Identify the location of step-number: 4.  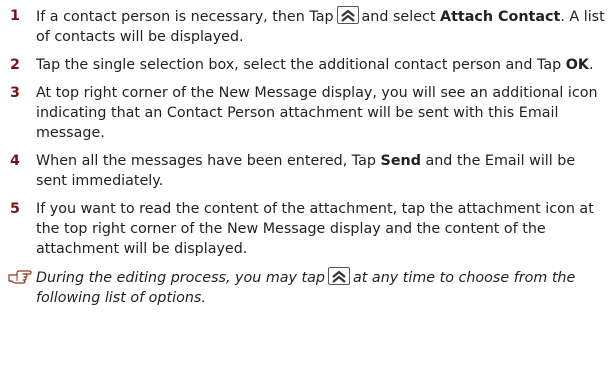
(15, 161).